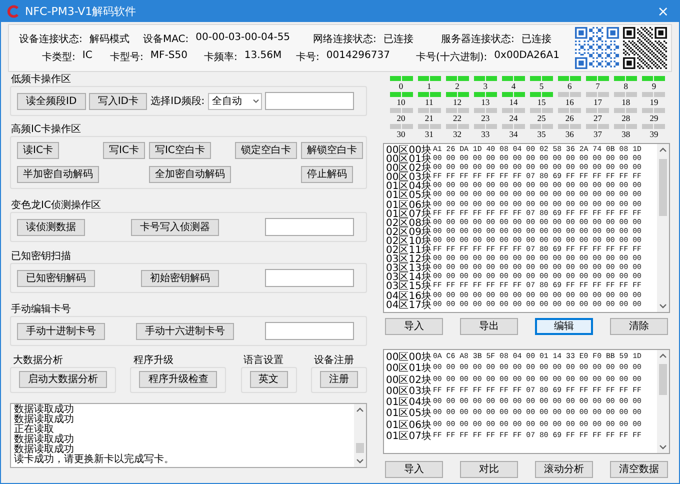  Describe the element at coordinates (339, 379) in the screenshot. I see `action-button: 注册` at that location.